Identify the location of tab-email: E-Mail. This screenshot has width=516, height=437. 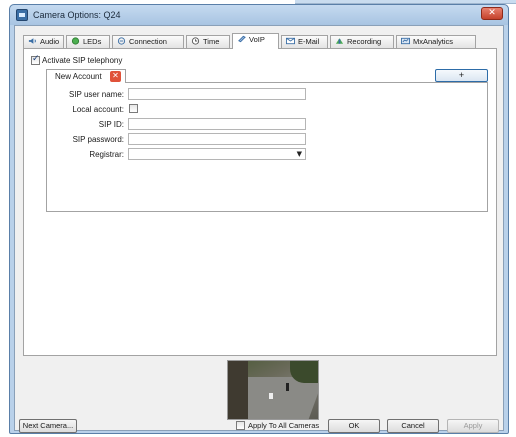
(304, 41).